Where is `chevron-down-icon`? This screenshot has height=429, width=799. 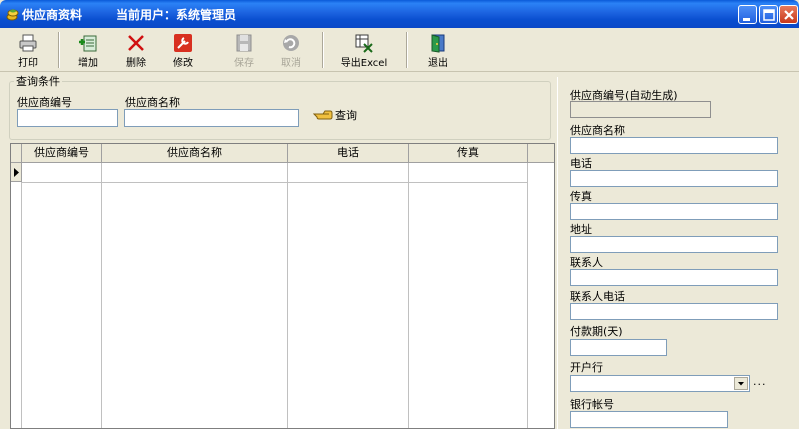 chevron-down-icon is located at coordinates (741, 384).